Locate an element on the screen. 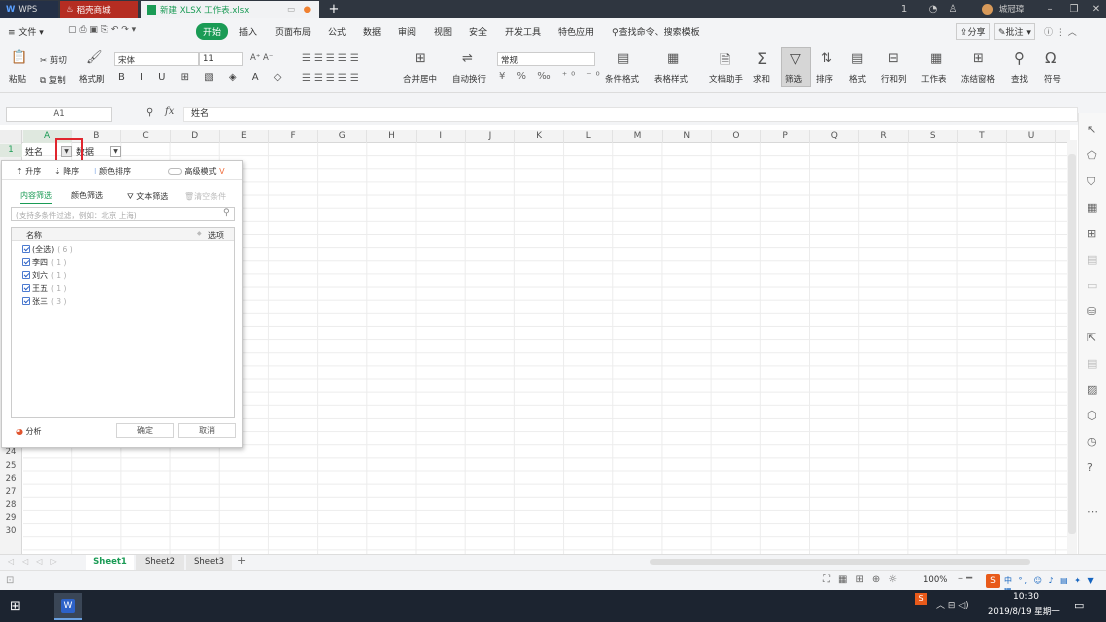 This screenshot has height=622, width=1106. number-format-select: 常规 is located at coordinates (546, 59).